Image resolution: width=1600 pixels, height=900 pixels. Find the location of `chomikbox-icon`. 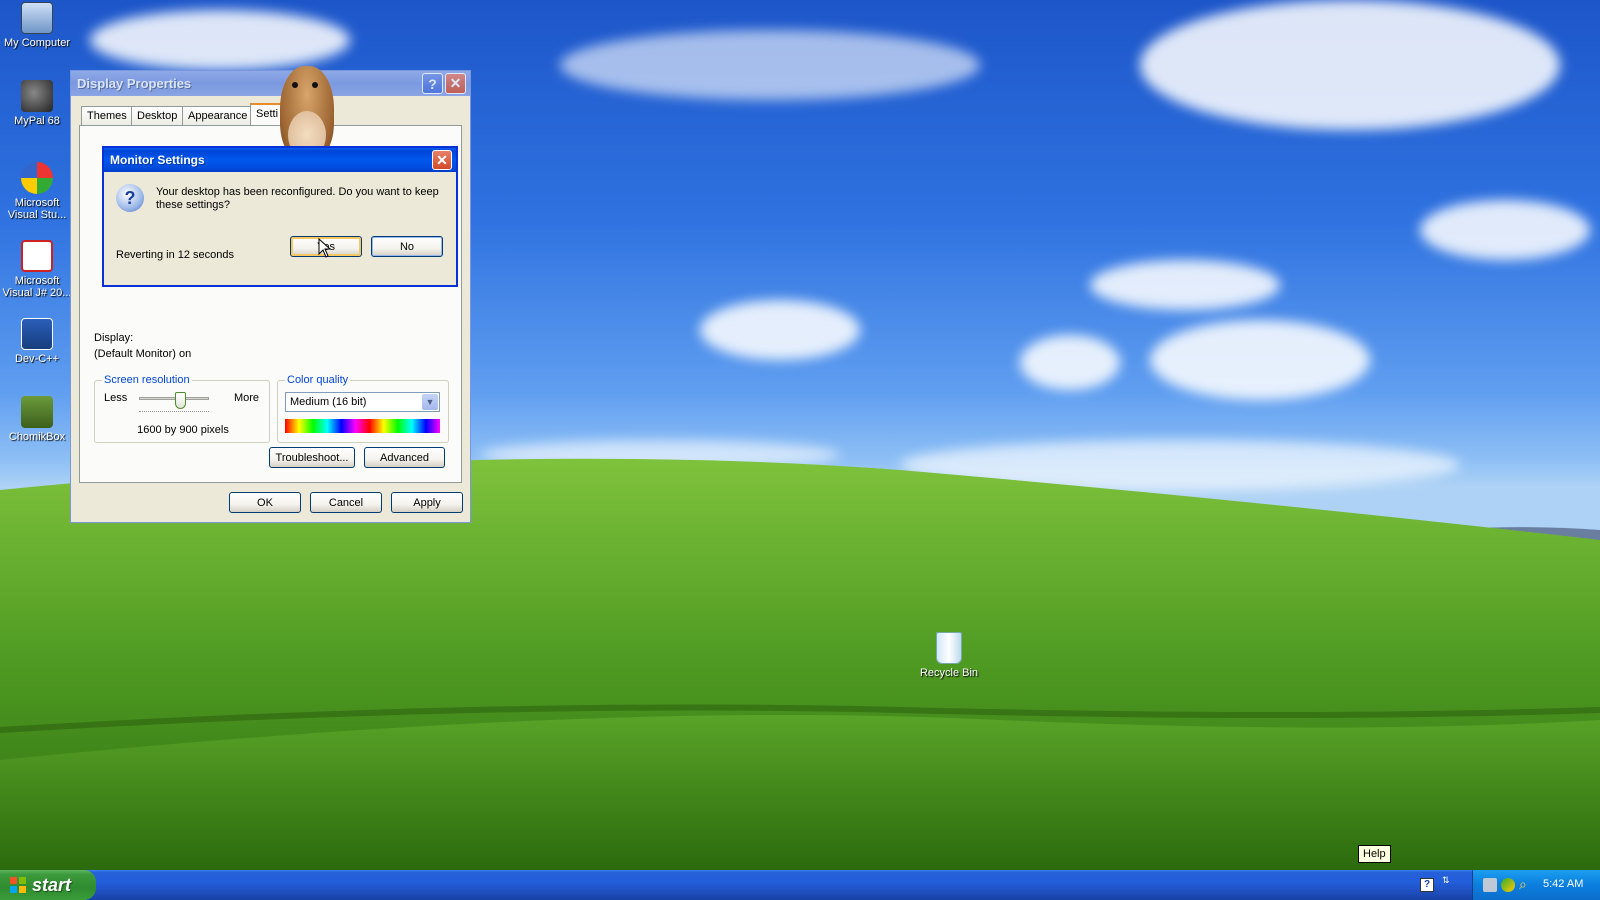

chomikbox-icon is located at coordinates (37, 412).